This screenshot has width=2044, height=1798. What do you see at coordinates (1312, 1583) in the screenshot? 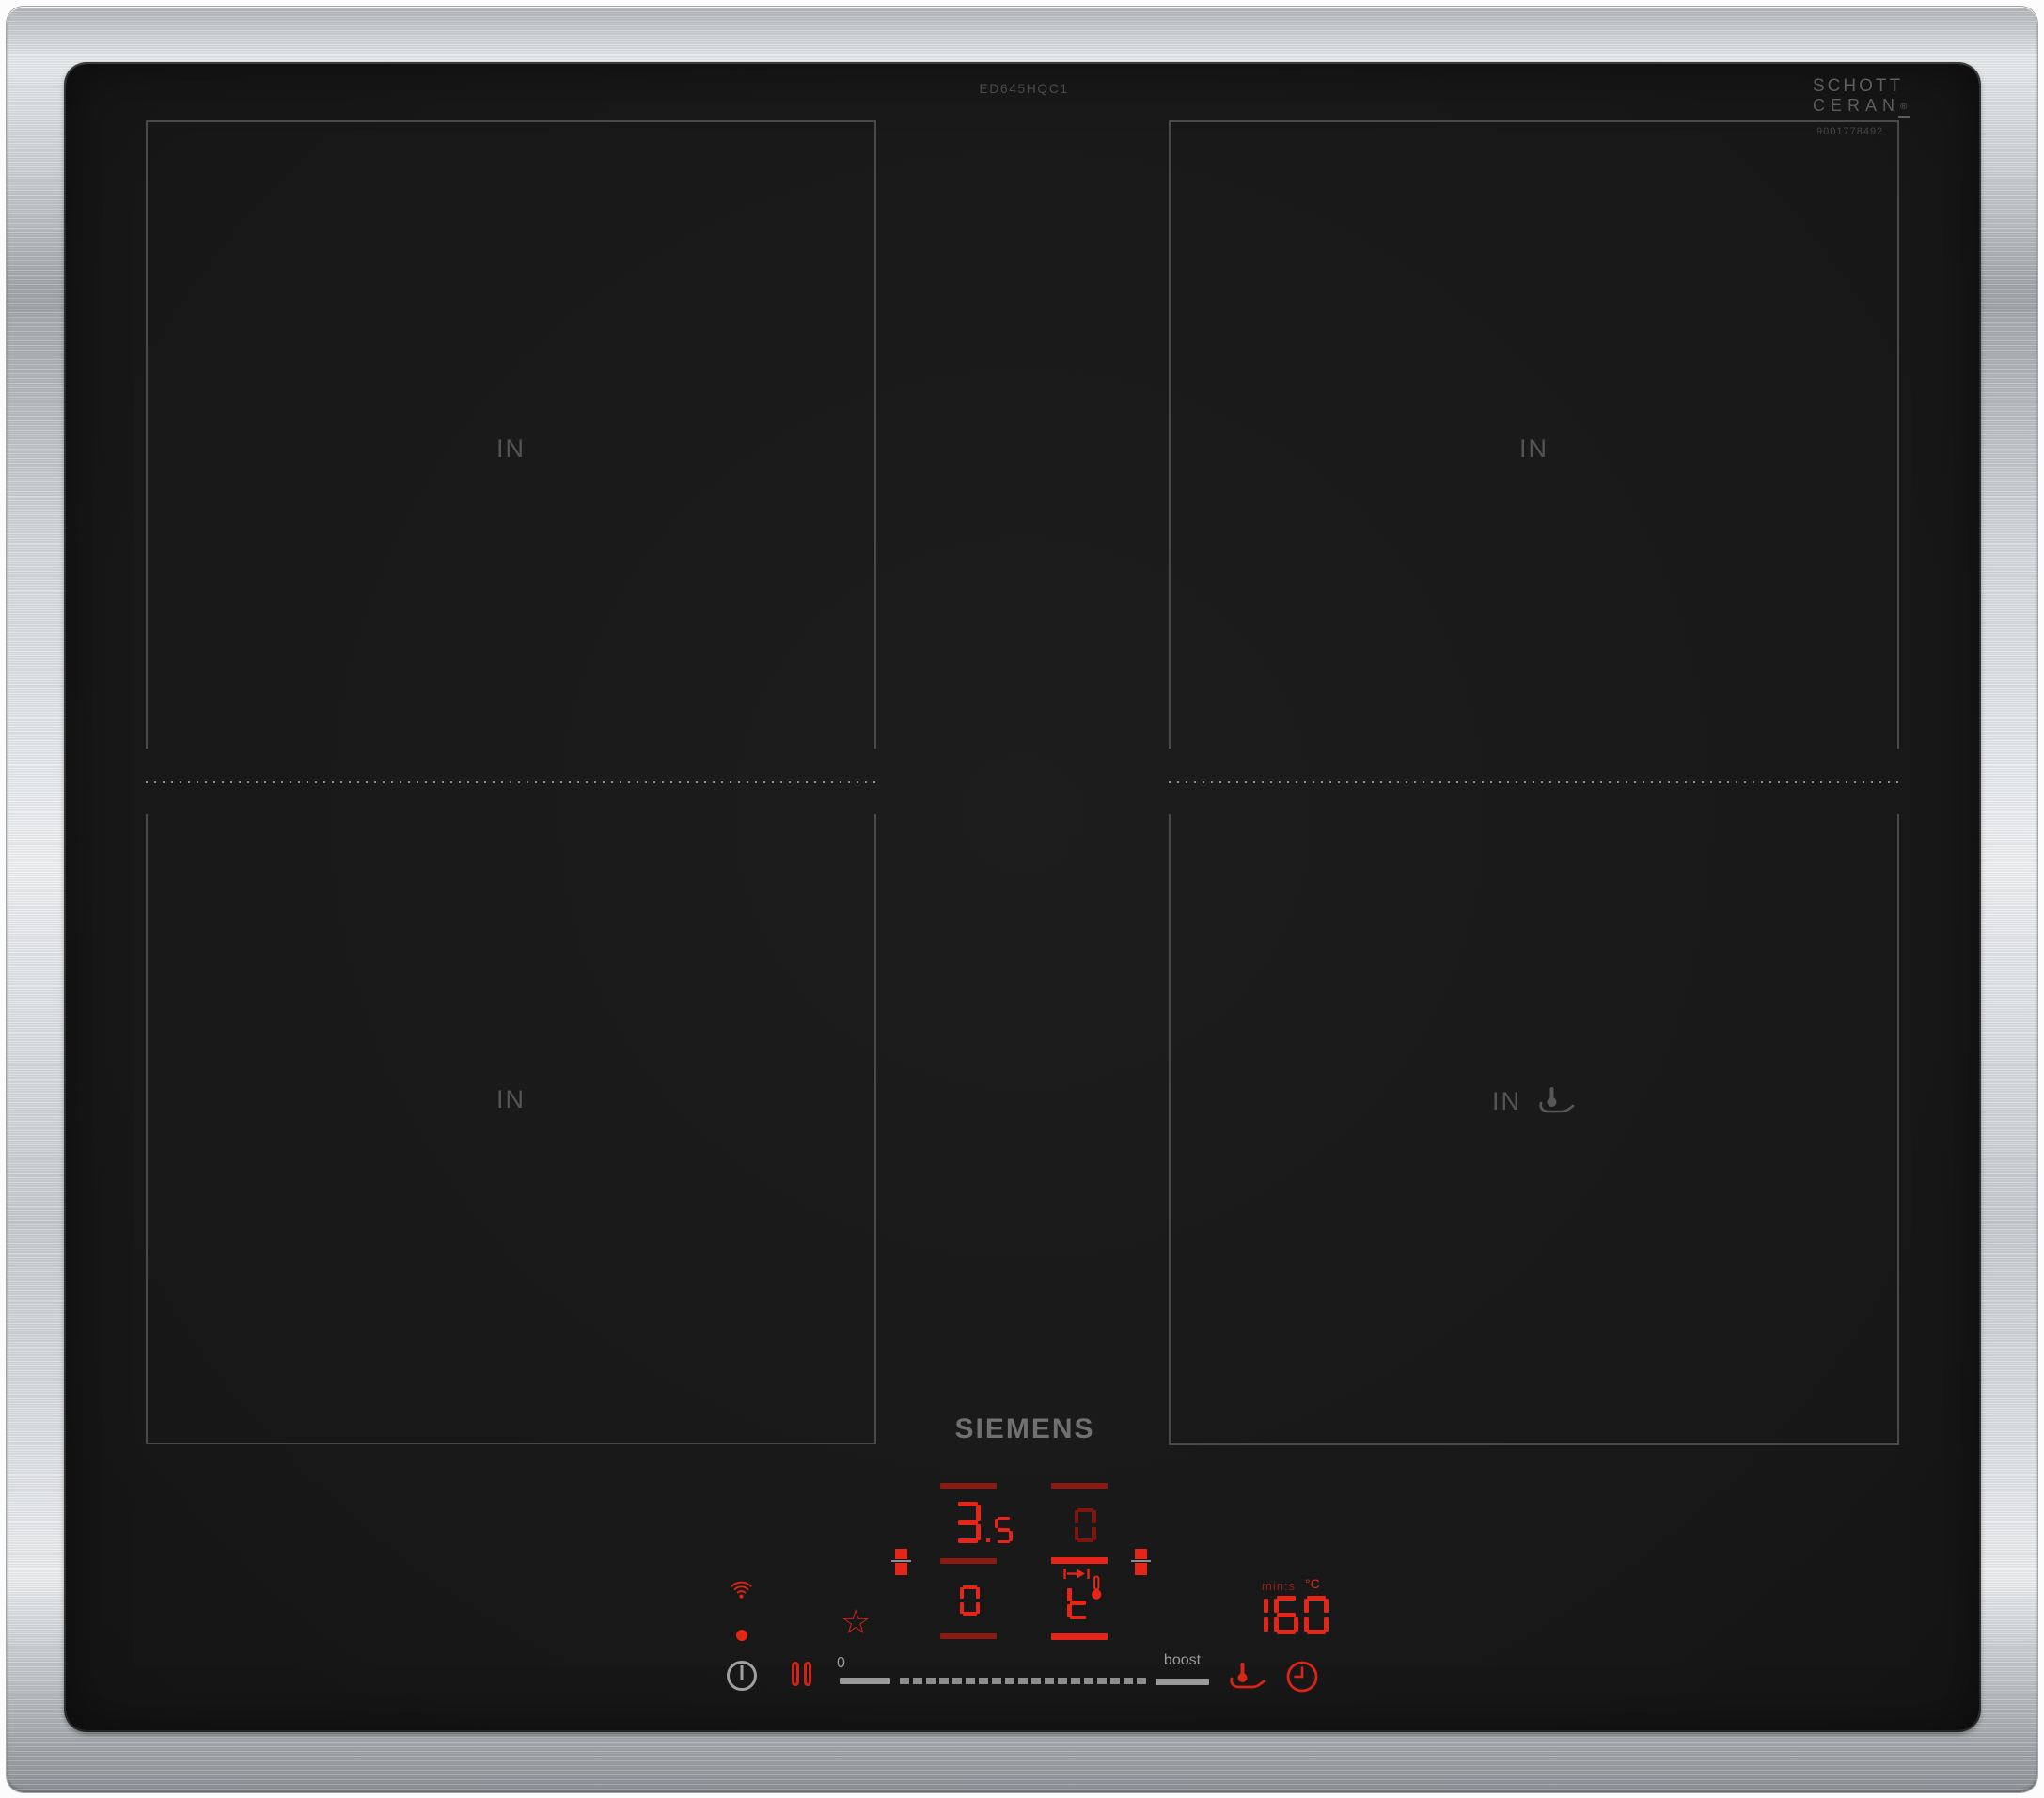
I see `temperature-unit-label: °C` at bounding box center [1312, 1583].